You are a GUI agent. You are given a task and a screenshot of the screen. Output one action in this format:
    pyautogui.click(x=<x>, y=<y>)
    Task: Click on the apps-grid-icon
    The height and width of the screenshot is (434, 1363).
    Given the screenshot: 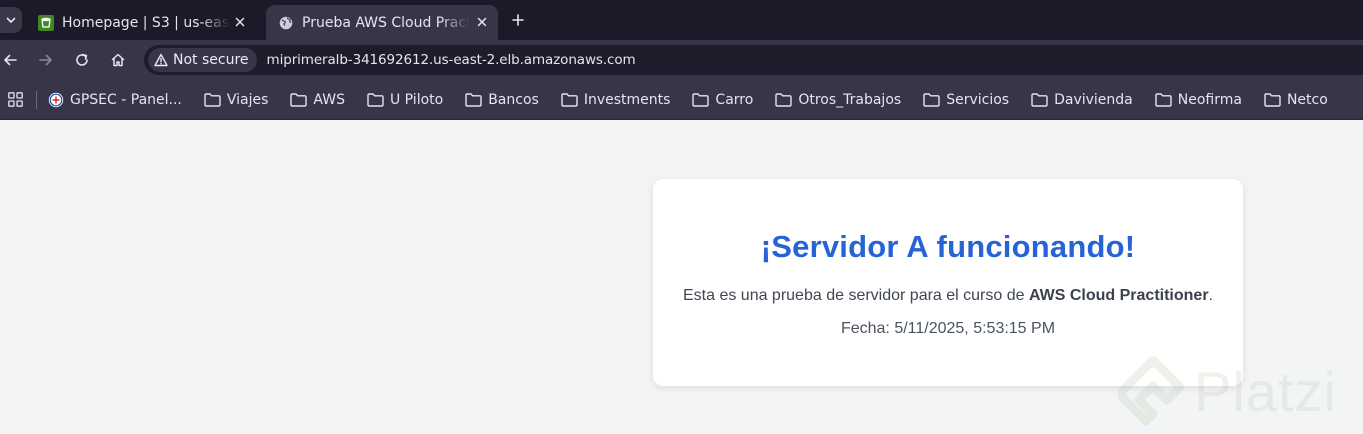 What is the action you would take?
    pyautogui.click(x=15, y=100)
    